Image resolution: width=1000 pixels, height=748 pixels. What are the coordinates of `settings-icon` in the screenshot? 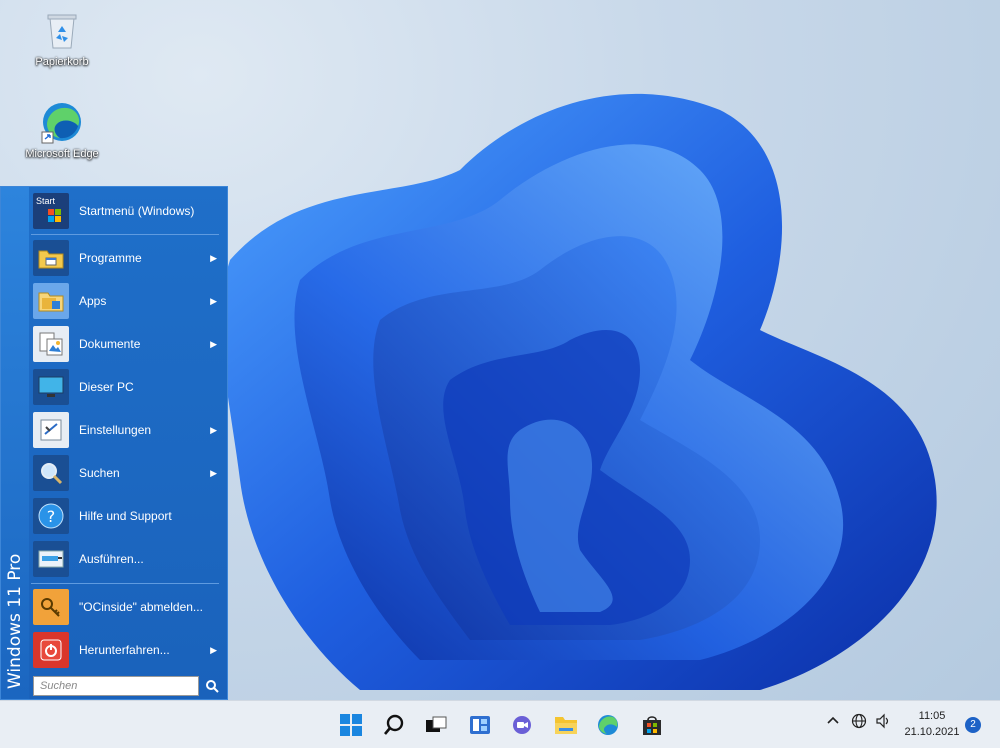 It's located at (51, 430).